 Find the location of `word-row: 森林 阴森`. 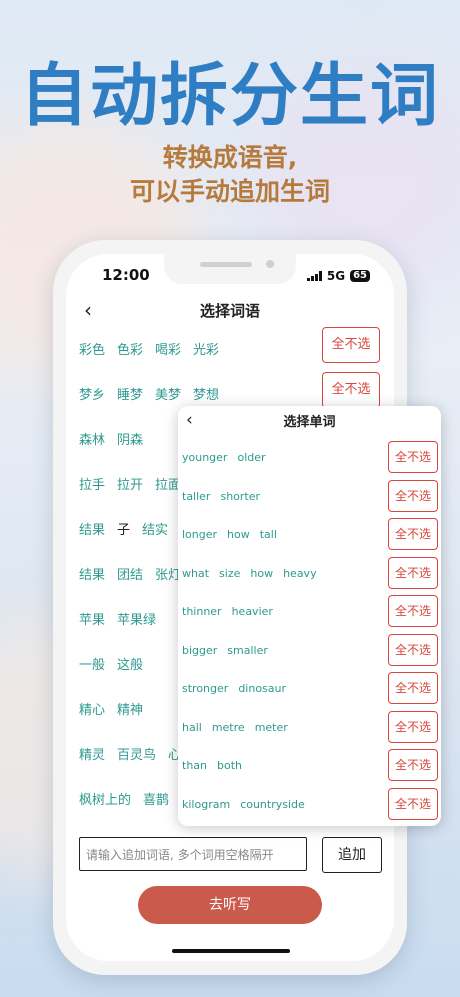

word-row: 森林 阴森 is located at coordinates (111, 438).